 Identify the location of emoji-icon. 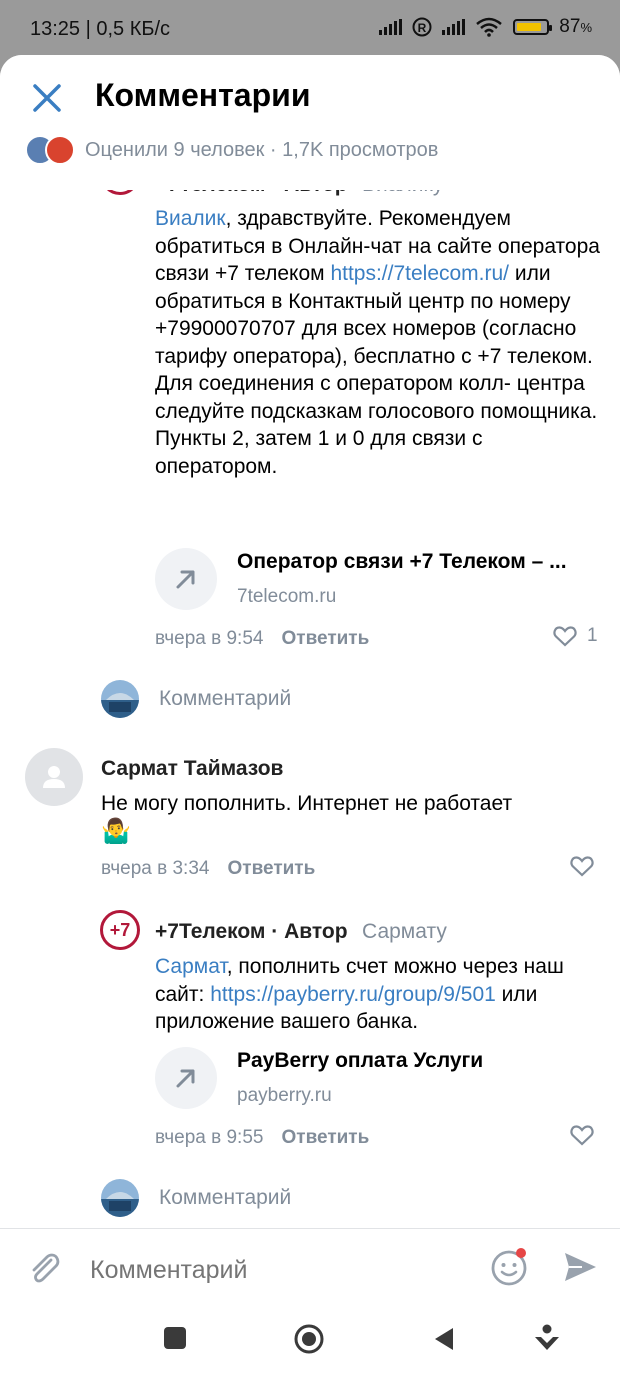
(510, 1267).